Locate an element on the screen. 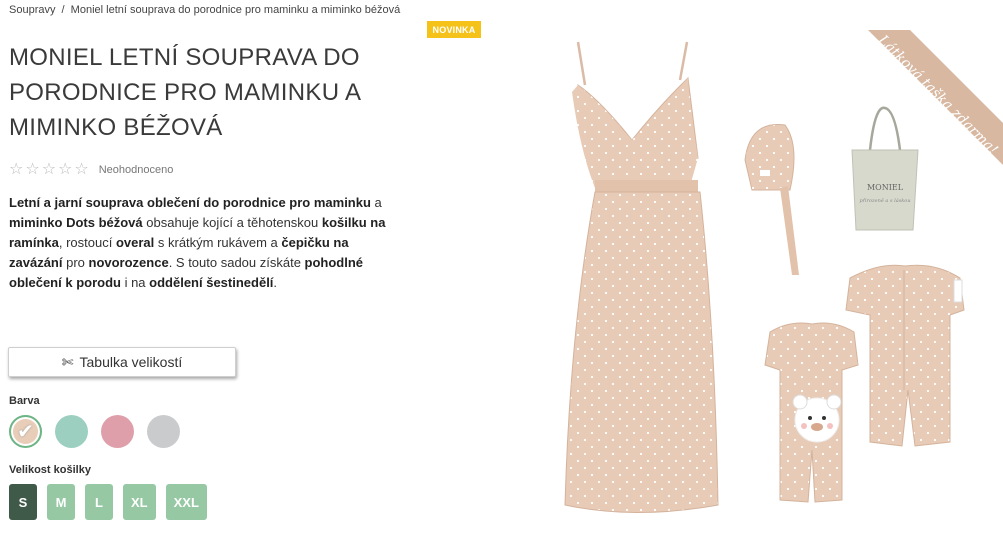  checkmark-icon: ✔ is located at coordinates (25, 432).